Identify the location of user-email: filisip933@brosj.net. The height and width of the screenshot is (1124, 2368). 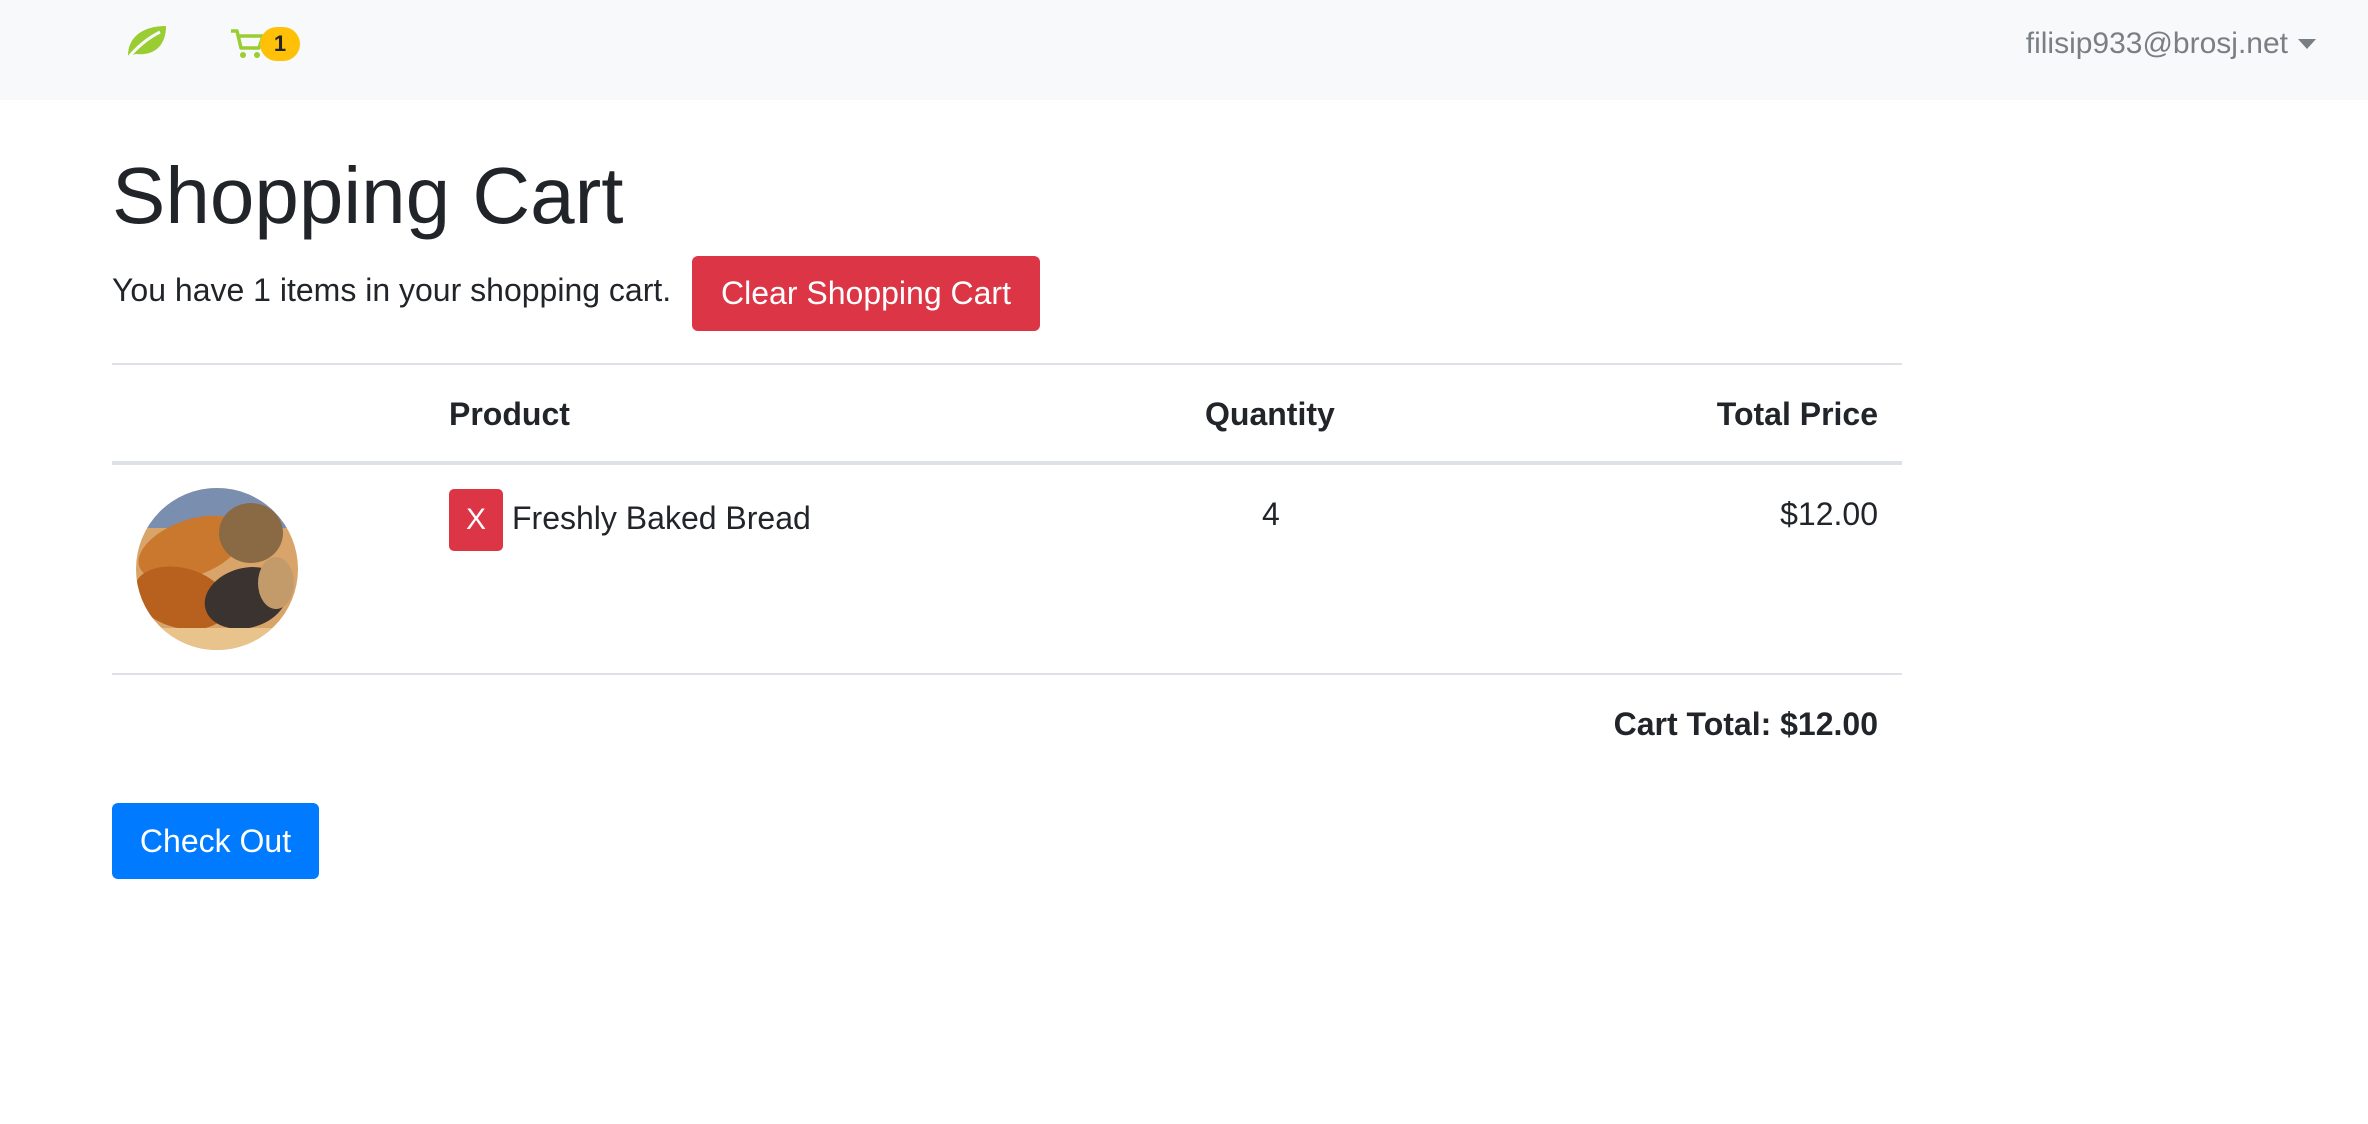
(2156, 43).